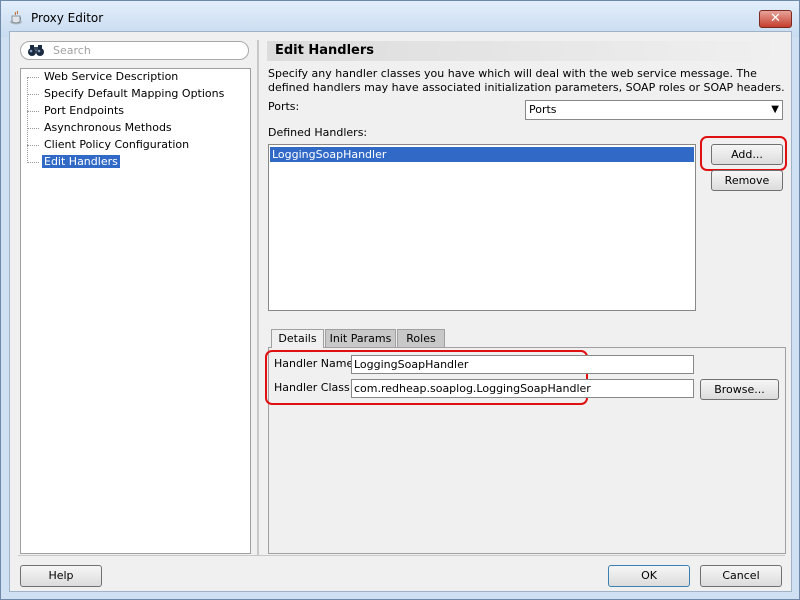 The width and height of the screenshot is (800, 600). What do you see at coordinates (775, 109) in the screenshot?
I see `dropdown-arrow-icon: ▼` at bounding box center [775, 109].